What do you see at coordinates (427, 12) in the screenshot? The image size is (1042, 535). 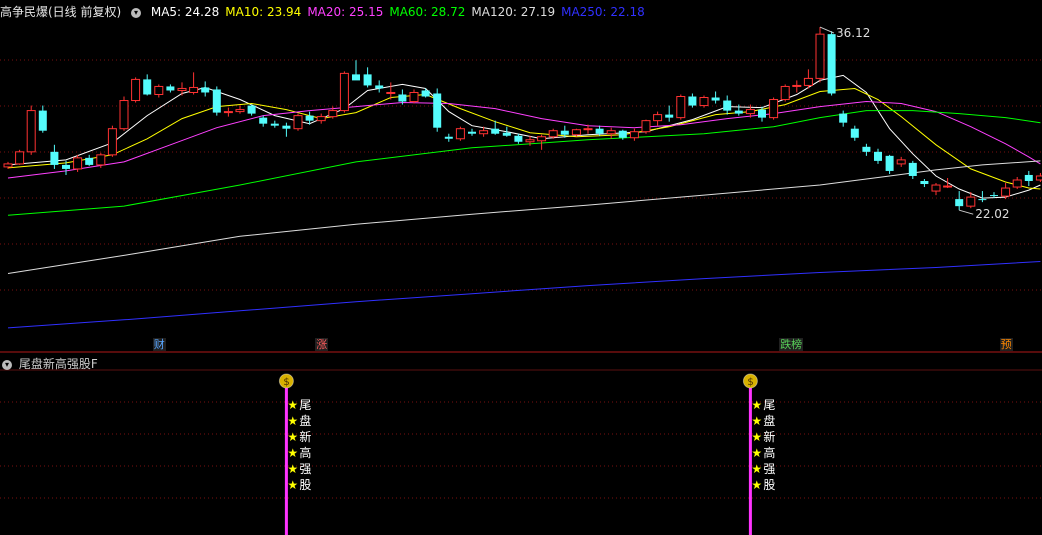 I see `ma-legend-item: MA60: 28.72` at bounding box center [427, 12].